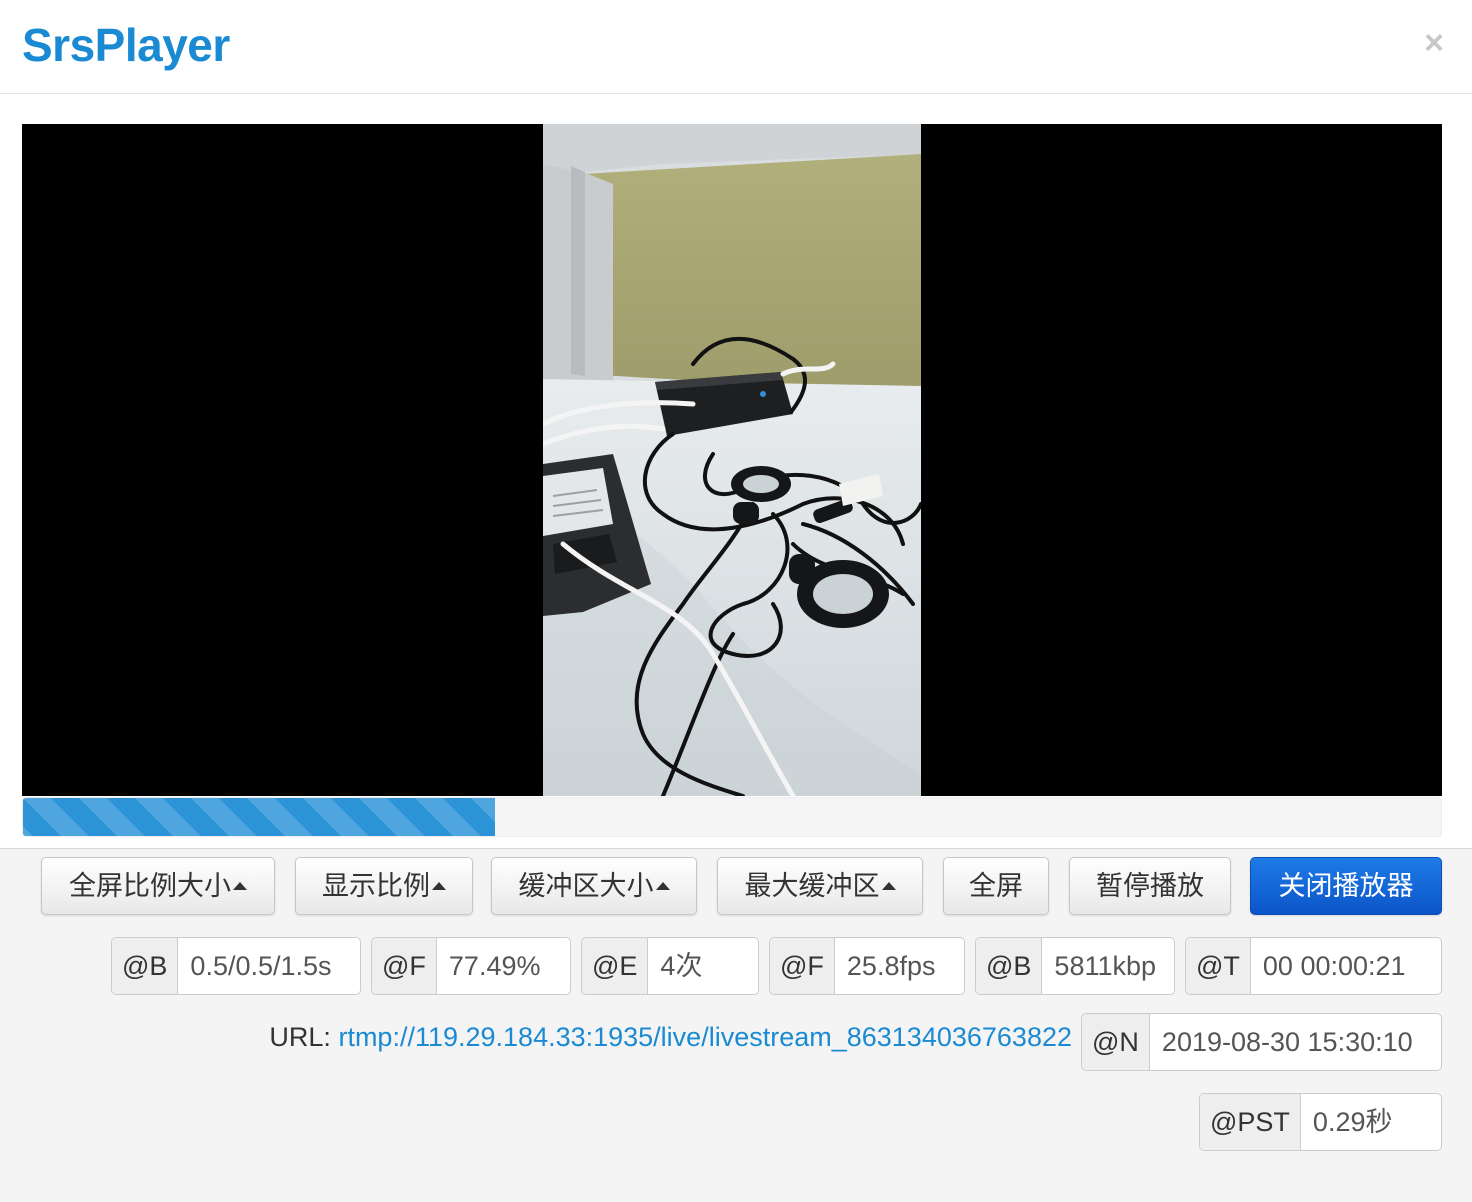 Image resolution: width=1472 pixels, height=1202 pixels. What do you see at coordinates (126, 45) in the screenshot?
I see `page-title: SrsPlayer` at bounding box center [126, 45].